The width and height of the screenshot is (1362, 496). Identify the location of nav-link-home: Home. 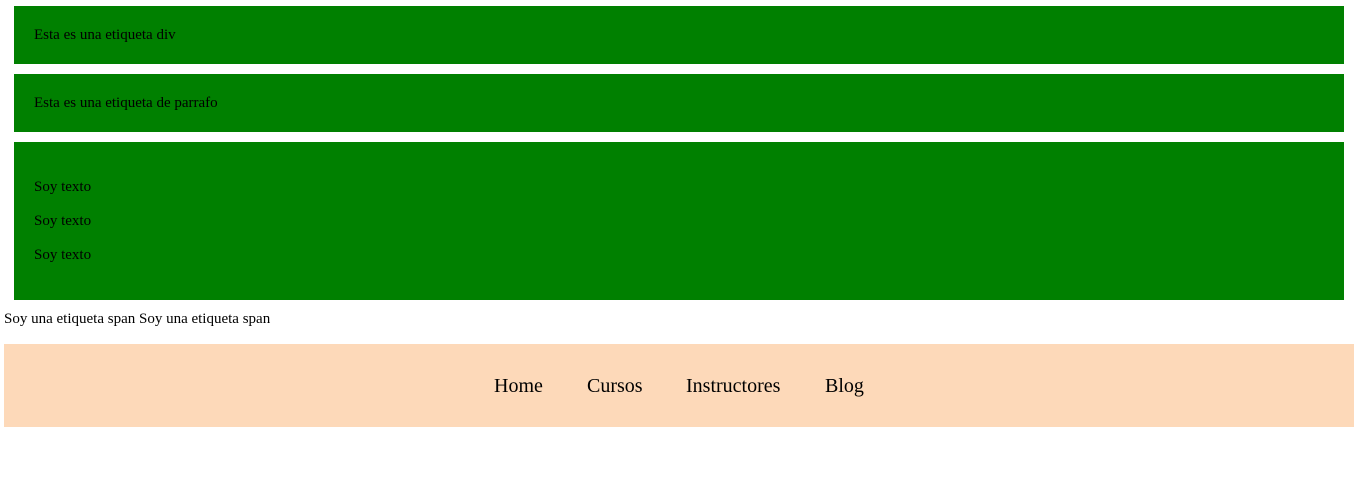
(518, 386).